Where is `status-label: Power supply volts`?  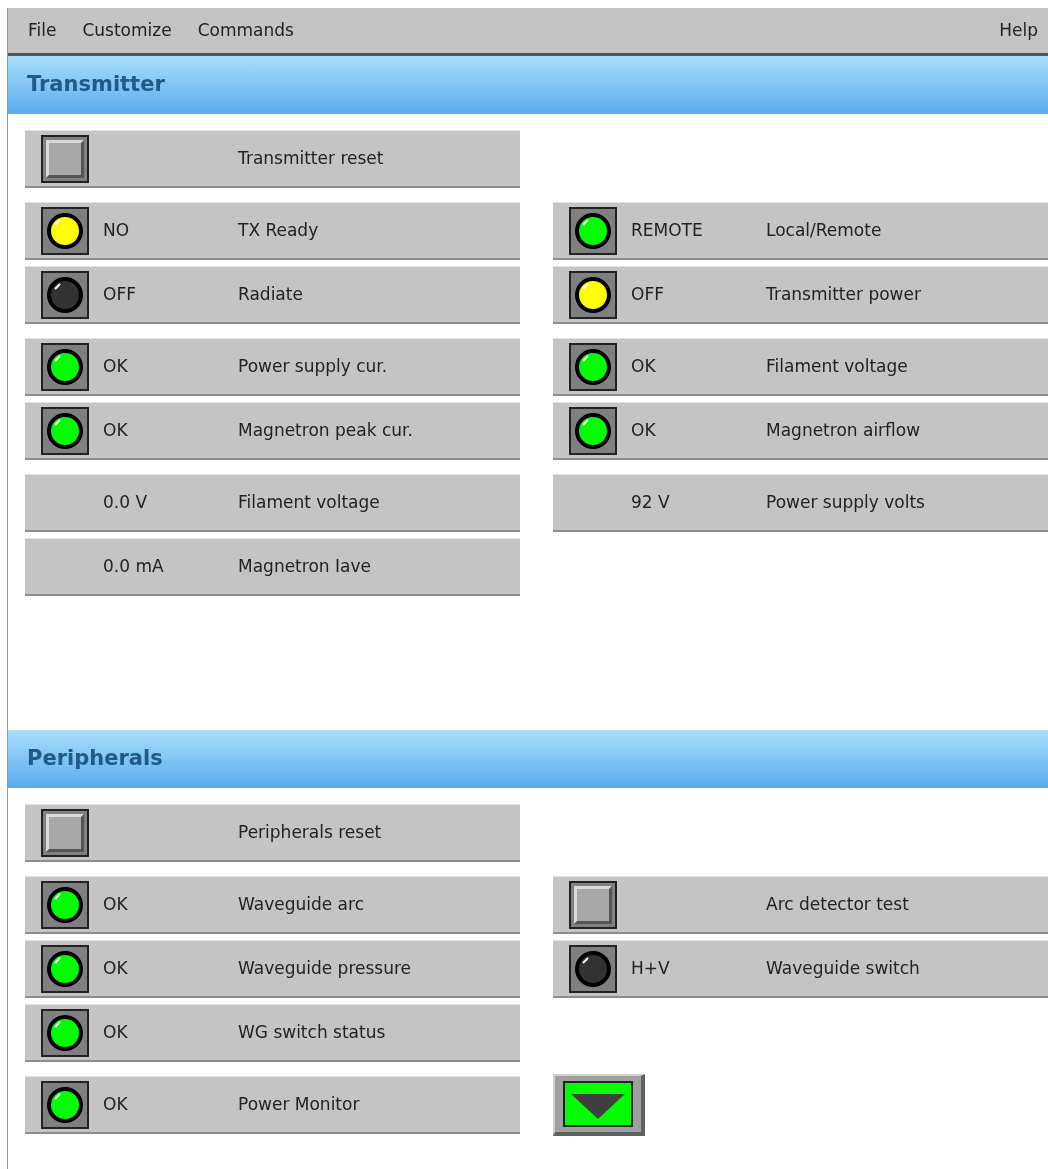 status-label: Power supply volts is located at coordinates (845, 502).